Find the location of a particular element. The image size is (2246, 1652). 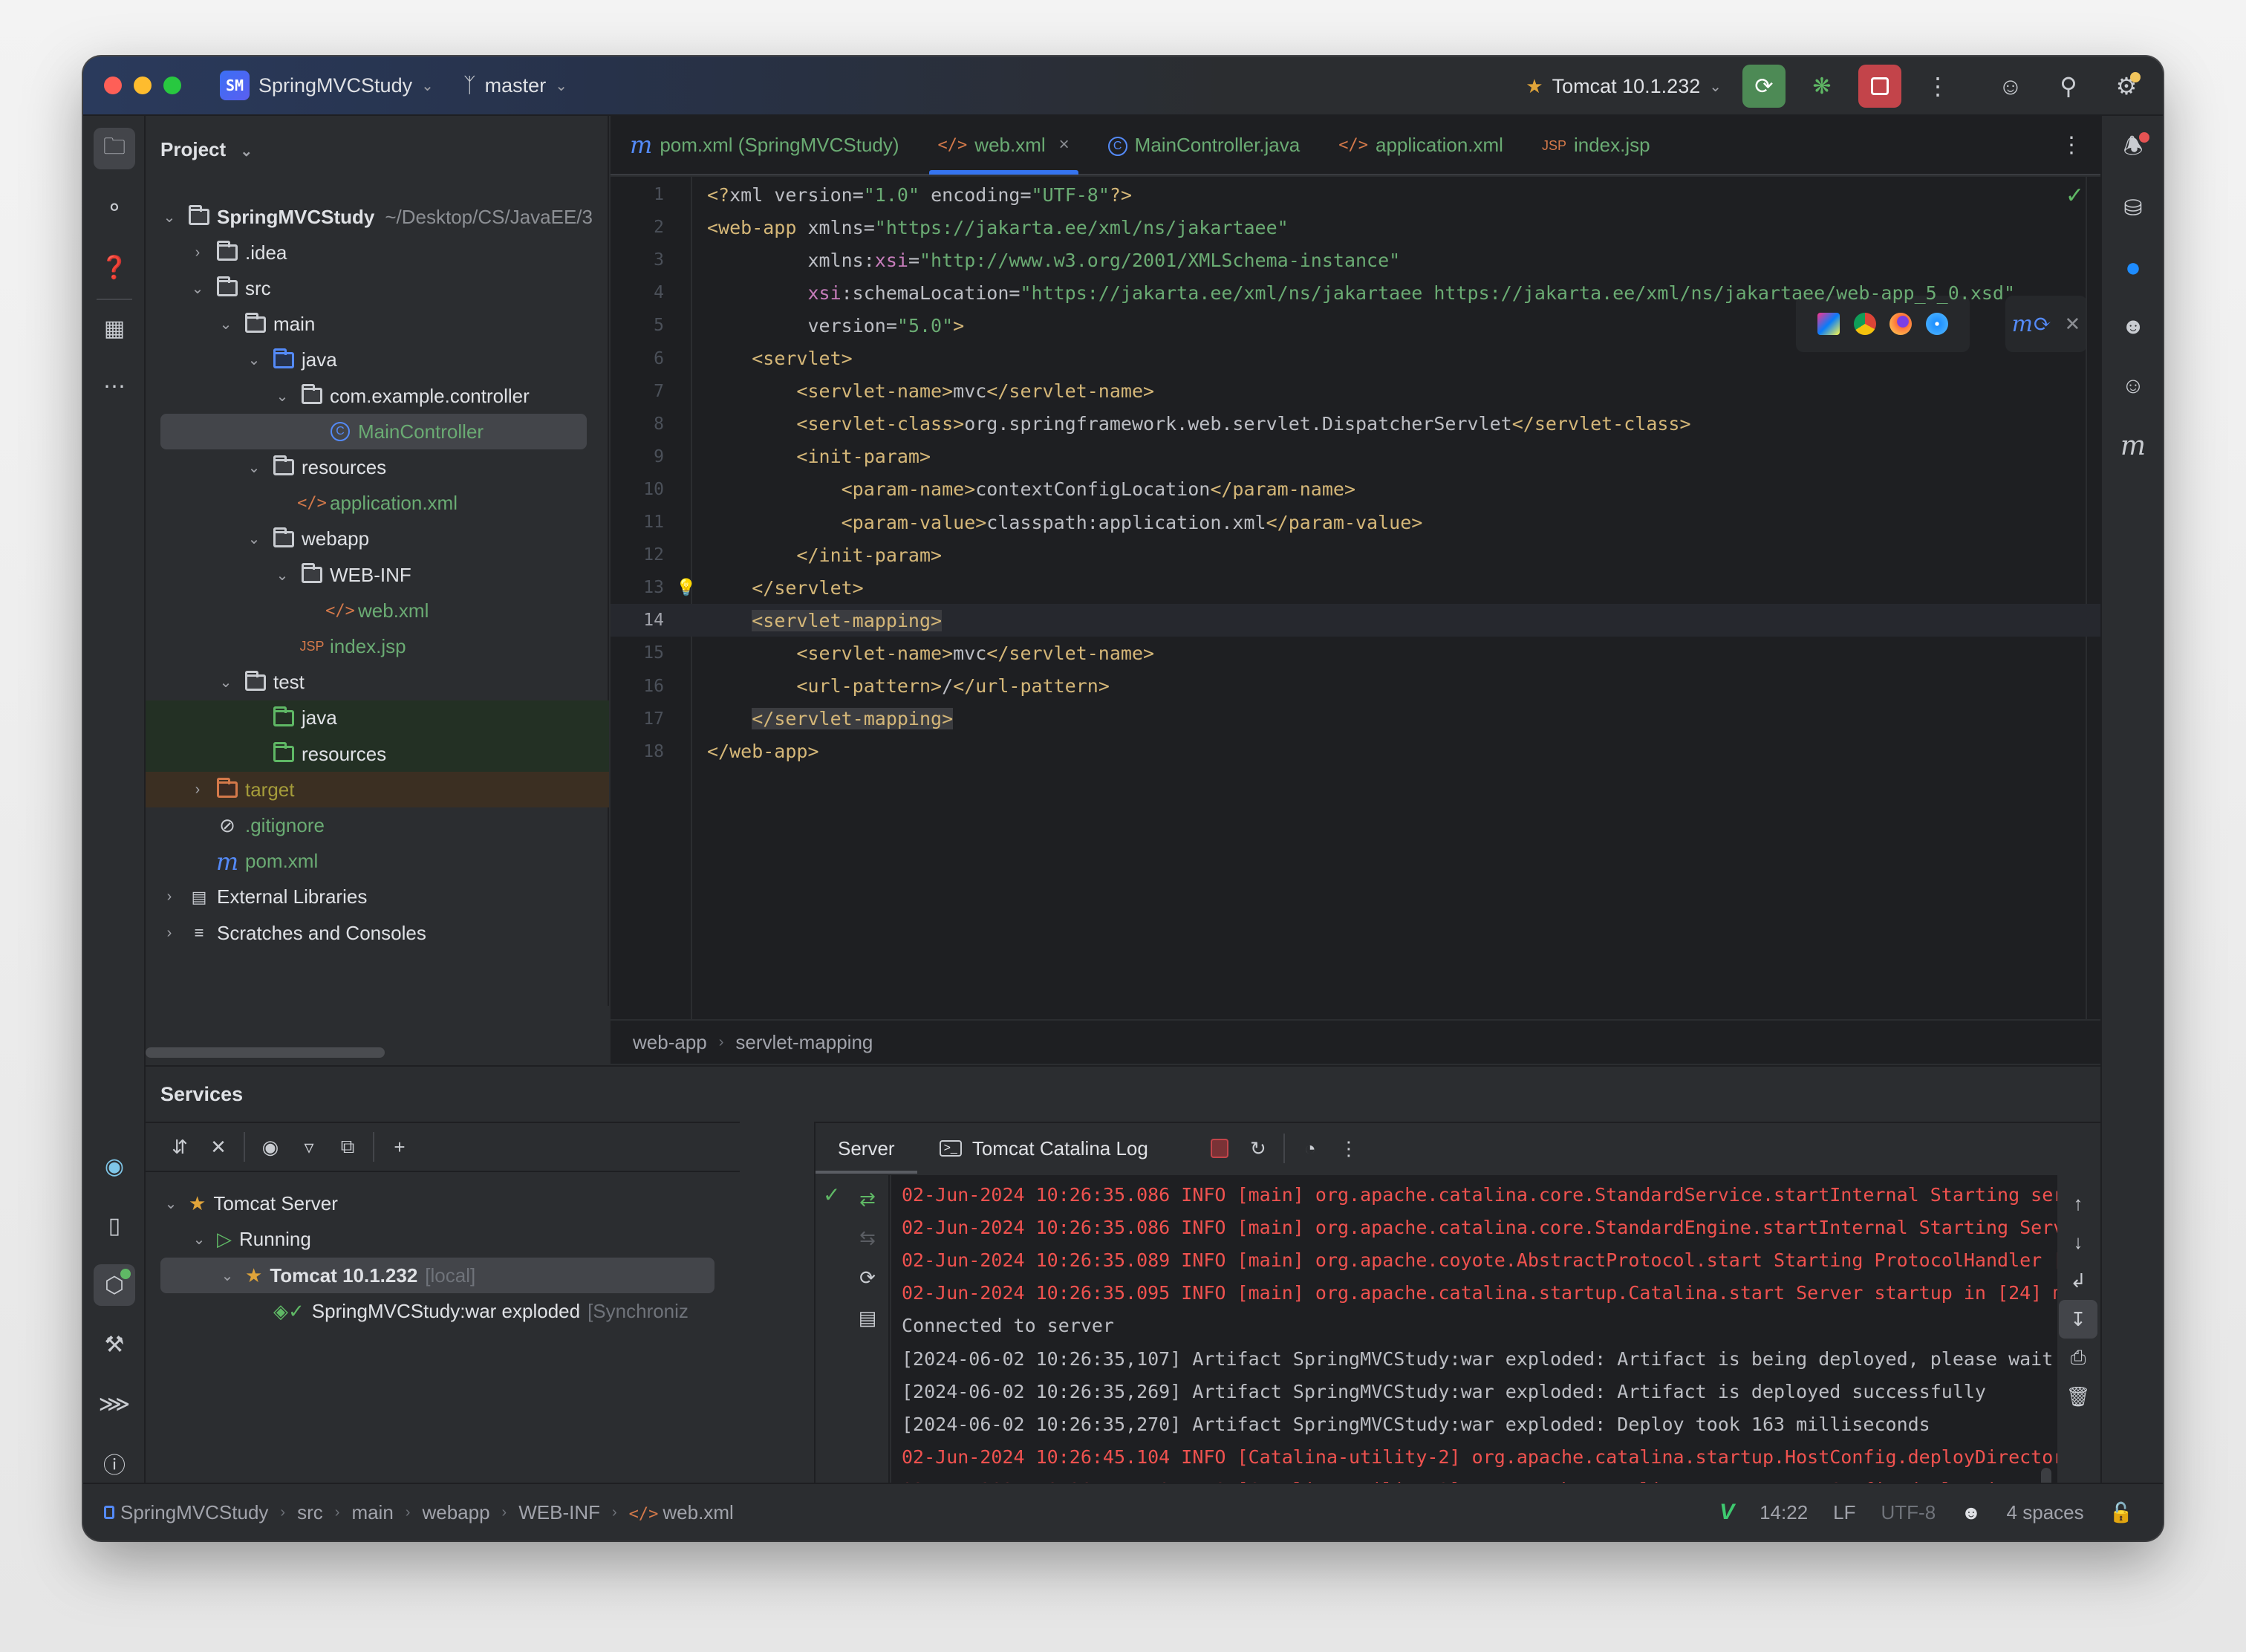

commit-tool-button: ⚬ is located at coordinates (114, 208).